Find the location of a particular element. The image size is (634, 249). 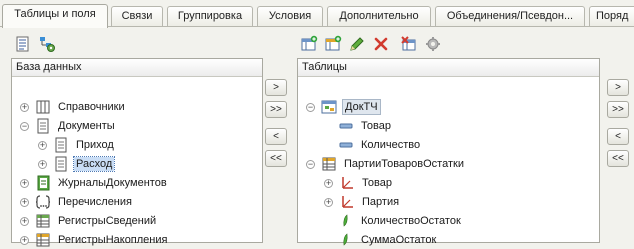

fields-move-all-left-button: << is located at coordinates (618, 158).